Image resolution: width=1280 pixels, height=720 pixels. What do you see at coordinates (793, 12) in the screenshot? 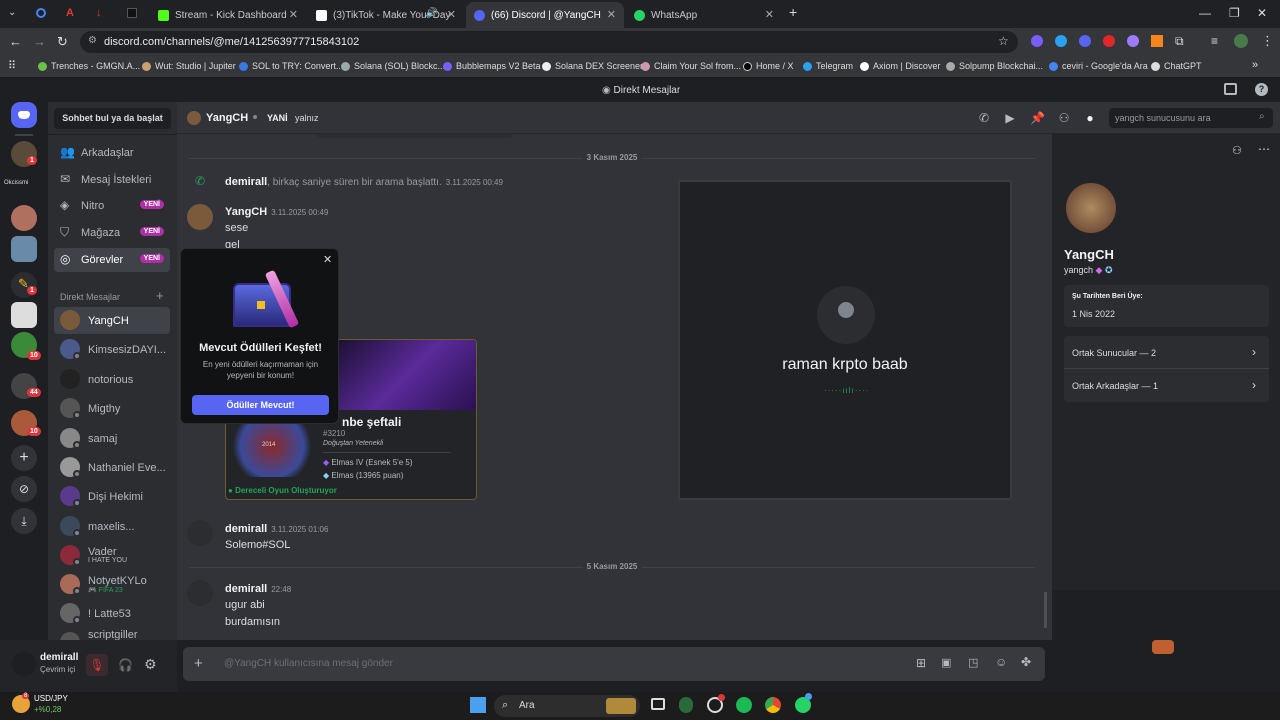
I see `new-tab-button: +` at bounding box center [793, 12].